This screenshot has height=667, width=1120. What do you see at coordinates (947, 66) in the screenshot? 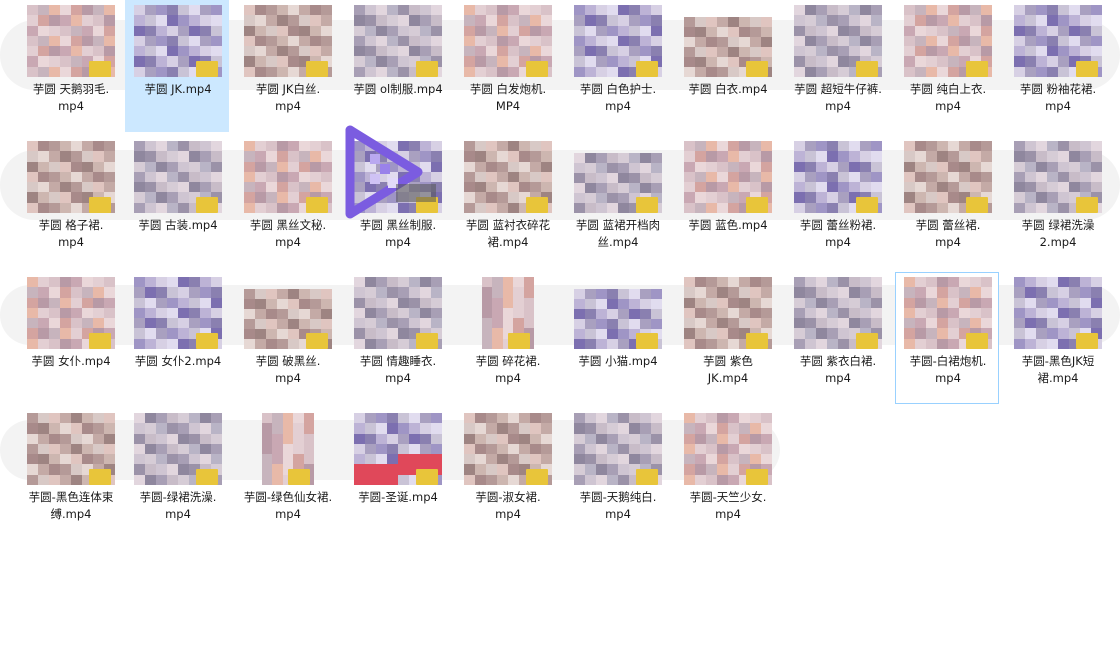
I see `file-item: 芋圆 纯白上衣. mp4` at bounding box center [947, 66].